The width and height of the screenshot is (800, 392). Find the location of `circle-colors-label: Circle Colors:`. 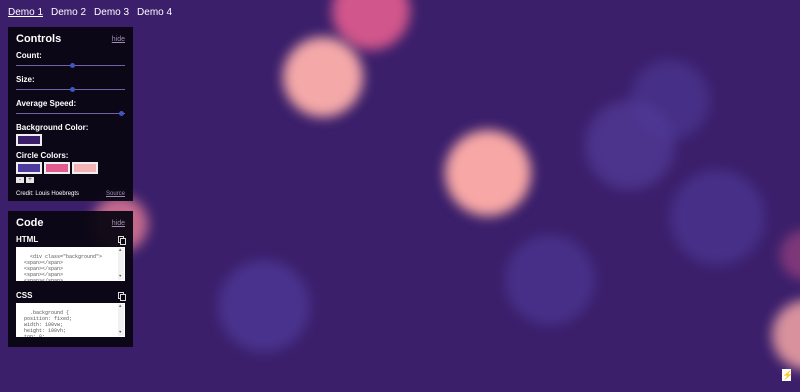

circle-colors-label: Circle Colors: is located at coordinates (42, 155).